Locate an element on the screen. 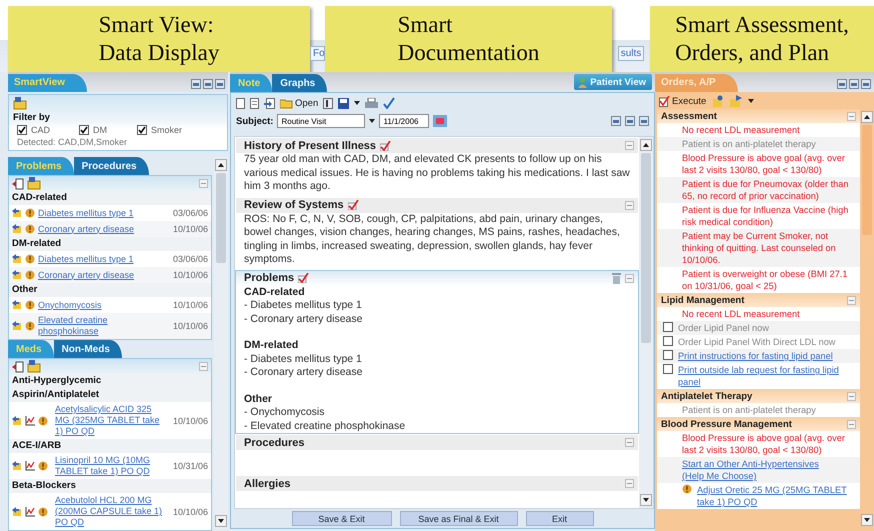 The width and height of the screenshot is (874, 531). panel-tab: Procedures is located at coordinates (111, 166).